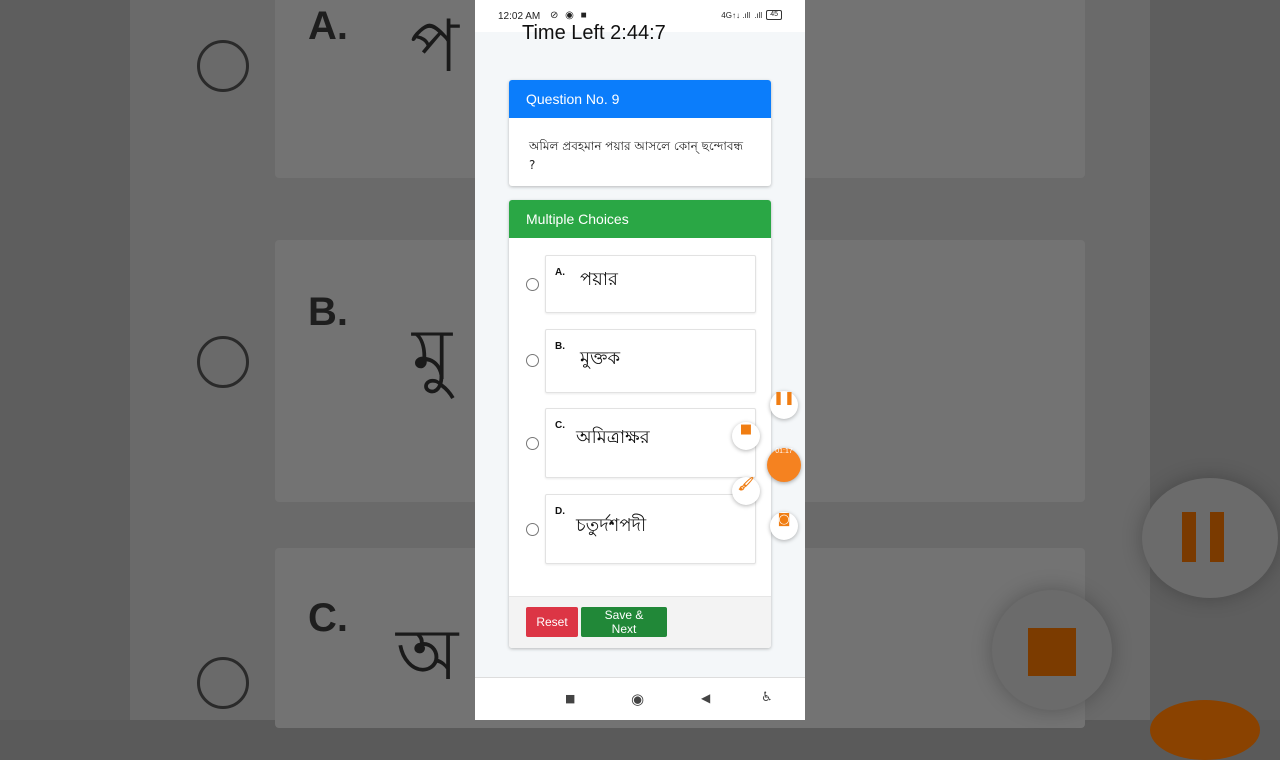 Image resolution: width=1280 pixels, height=760 pixels. I want to click on background-timer-fab, so click(1205, 730).